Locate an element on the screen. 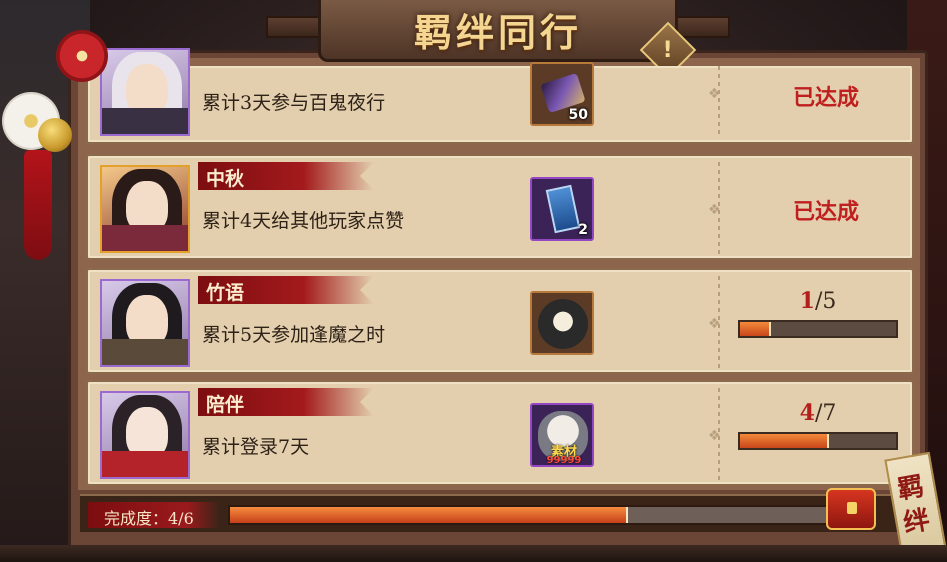 The width and height of the screenshot is (947, 562). reward-item is located at coordinates (562, 323).